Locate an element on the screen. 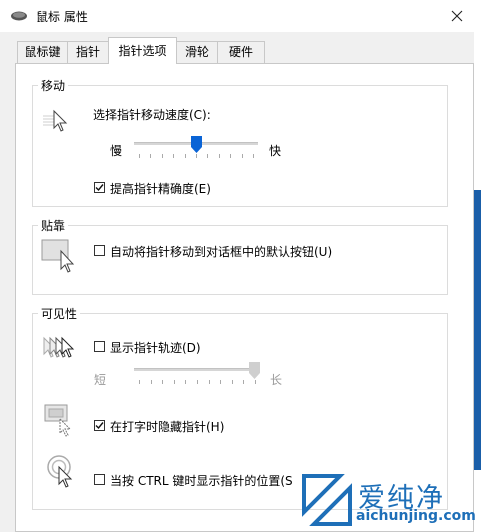  background-window-edge is located at coordinates (477, 266).